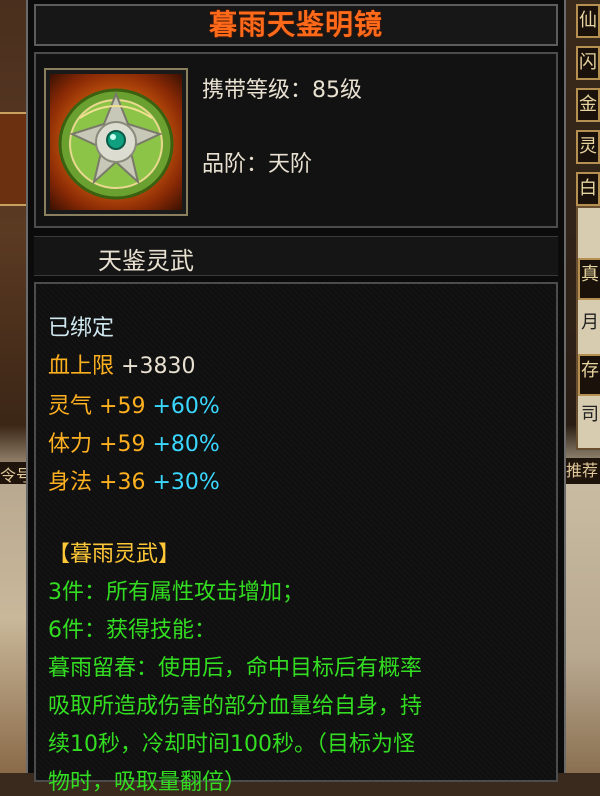 The width and height of the screenshot is (600, 796). Describe the element at coordinates (186, 482) in the screenshot. I see `stat-shenfa-pct: +30%` at that location.